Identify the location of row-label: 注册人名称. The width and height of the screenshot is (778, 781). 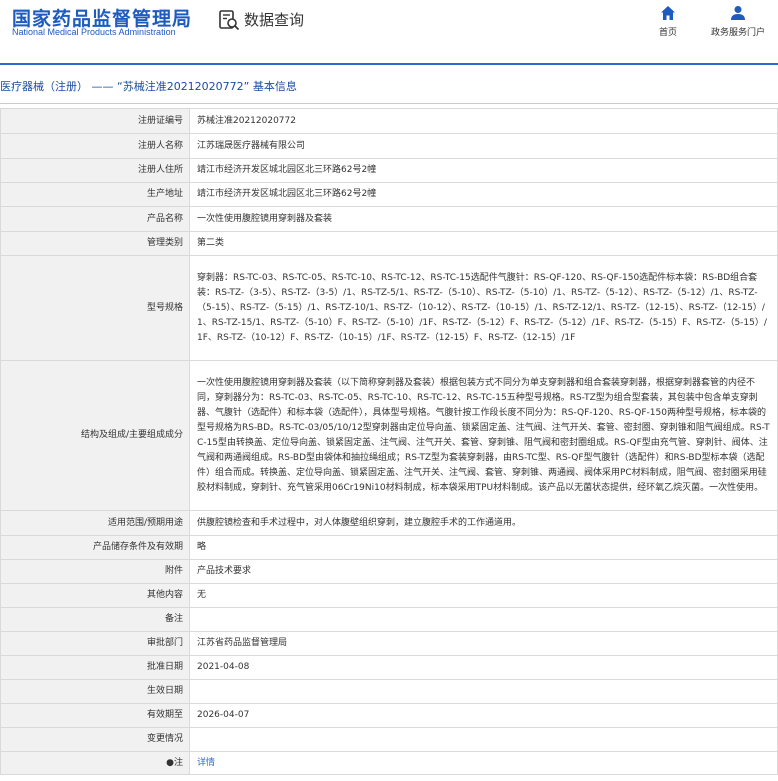
(95, 146).